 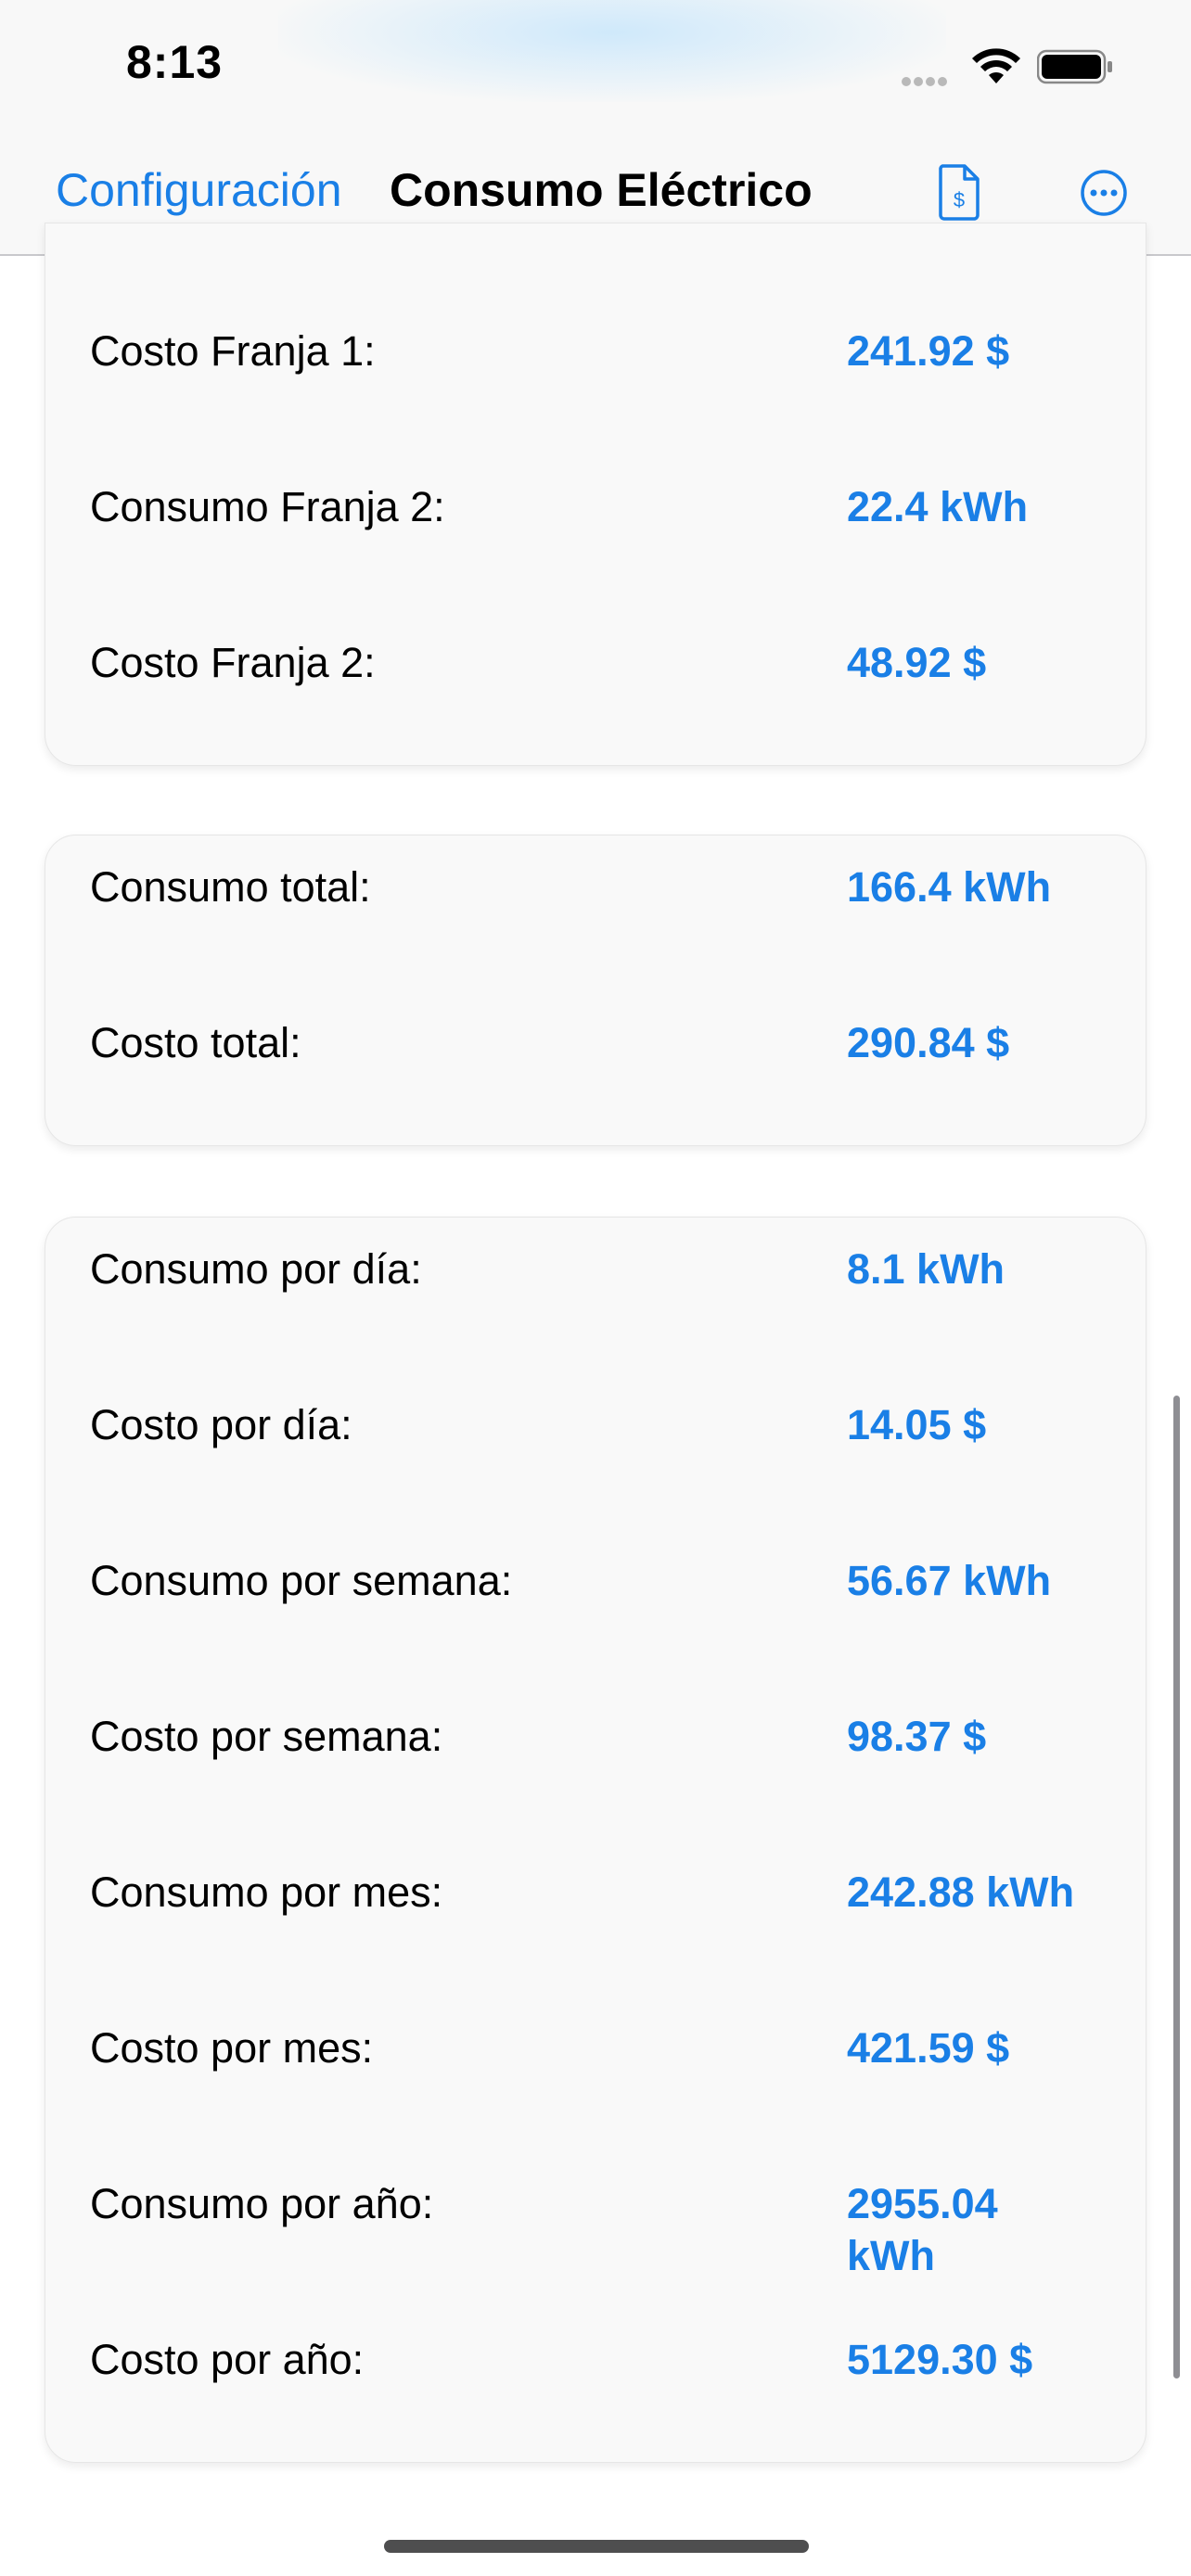 I want to click on scrollbar, so click(x=1176, y=1887).